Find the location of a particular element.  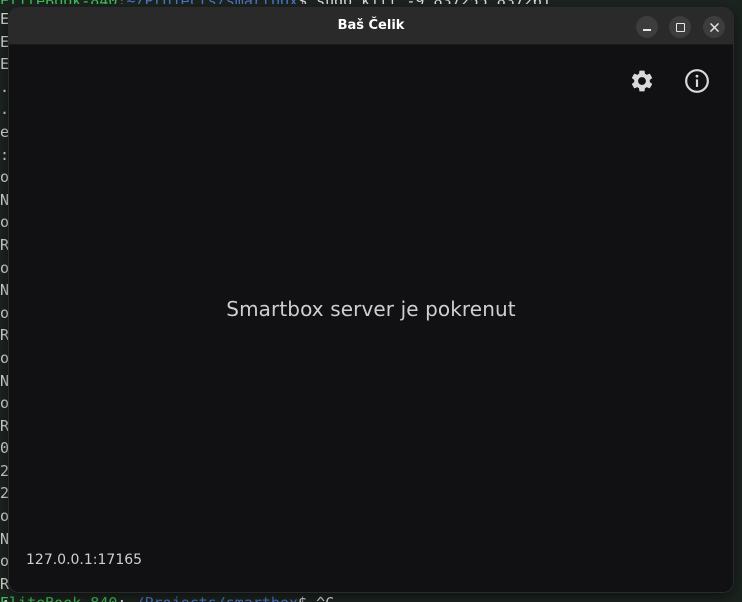

settings-button is located at coordinates (642, 81).